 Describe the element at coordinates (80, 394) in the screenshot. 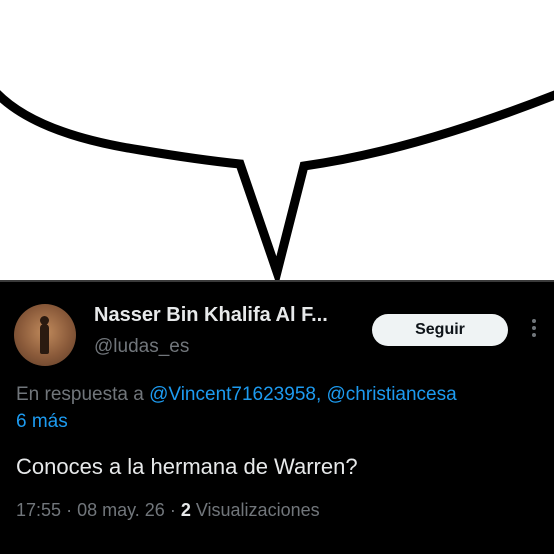

I see `reply-prefix: En respuesta a` at that location.